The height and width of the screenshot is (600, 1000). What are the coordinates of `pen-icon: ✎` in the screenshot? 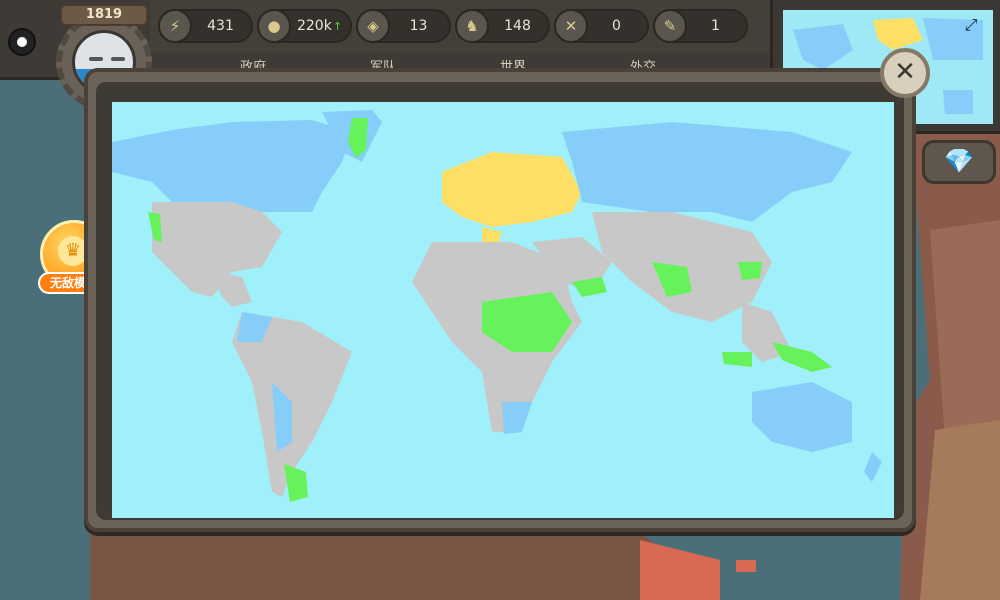 It's located at (670, 26).